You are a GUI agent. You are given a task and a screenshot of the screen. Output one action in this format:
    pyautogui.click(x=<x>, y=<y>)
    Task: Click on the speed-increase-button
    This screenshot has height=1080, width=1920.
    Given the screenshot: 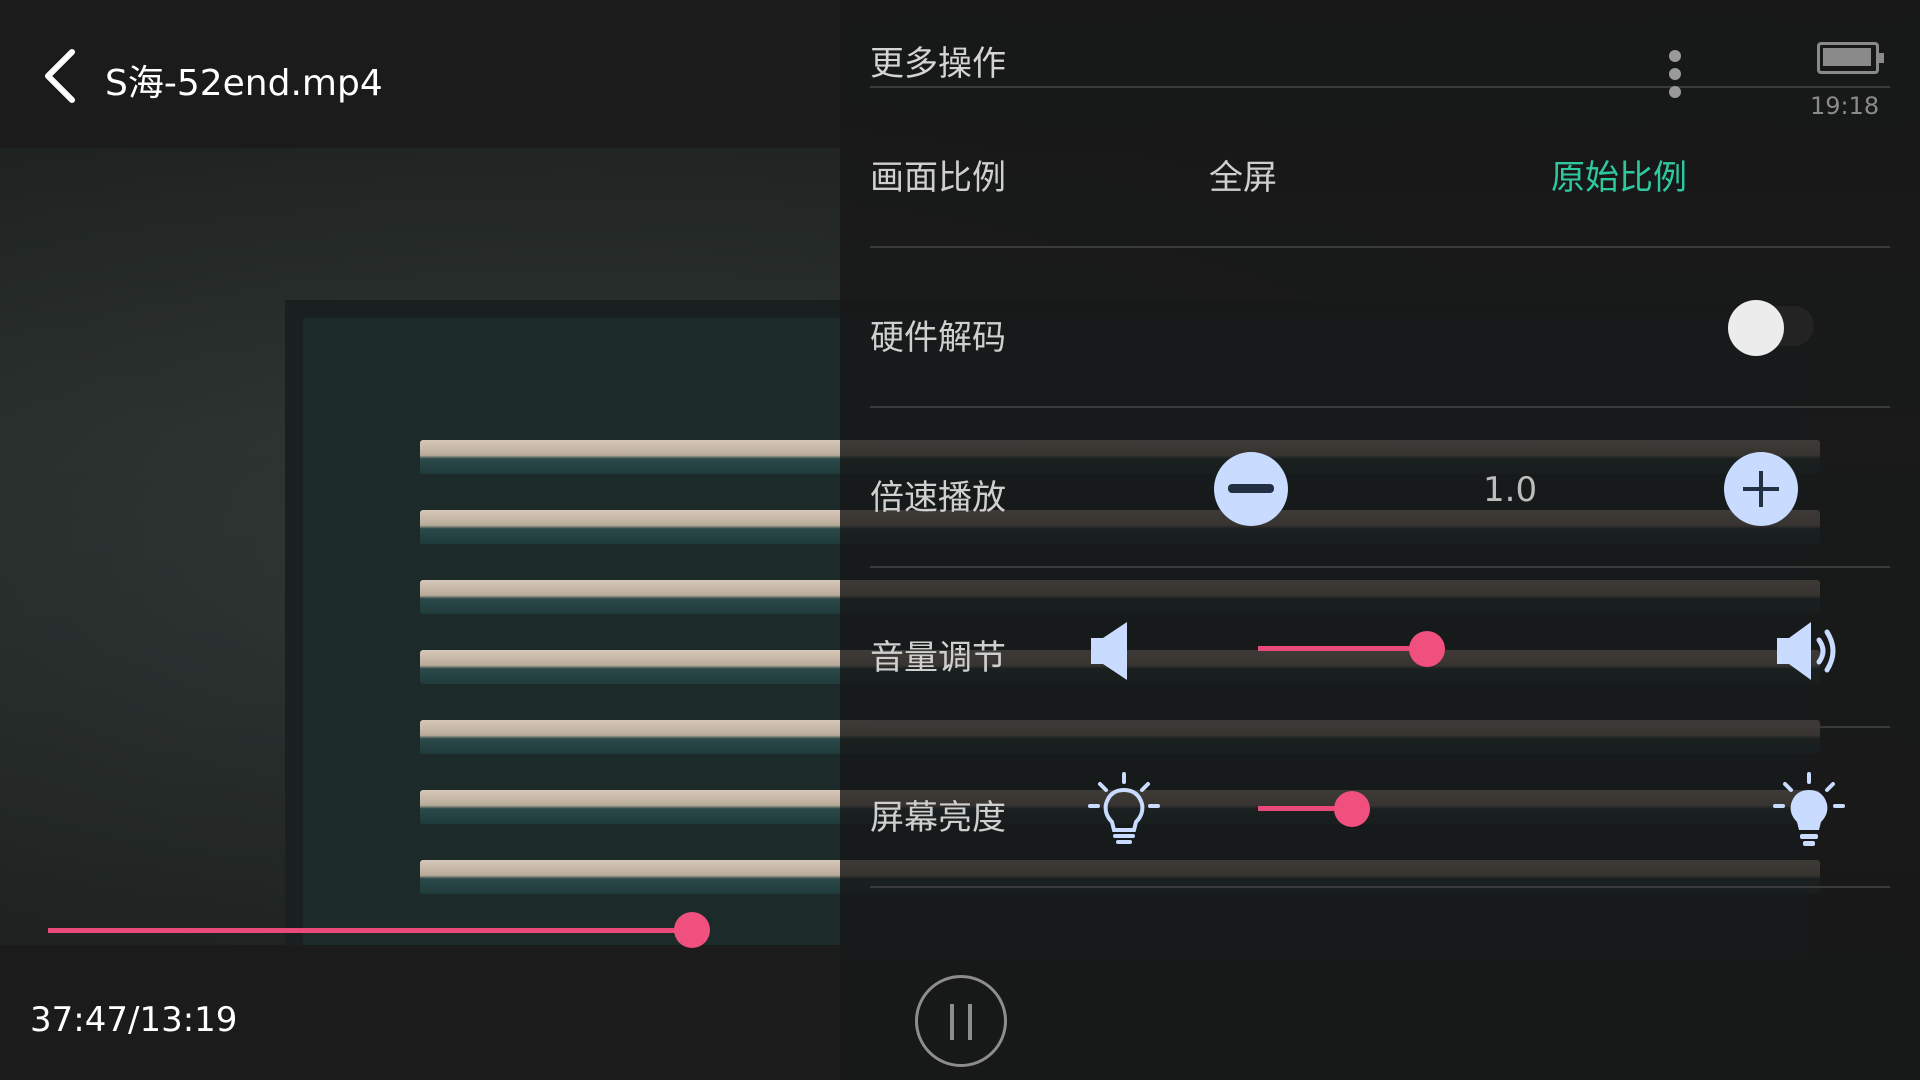 What is the action you would take?
    pyautogui.click(x=1761, y=489)
    